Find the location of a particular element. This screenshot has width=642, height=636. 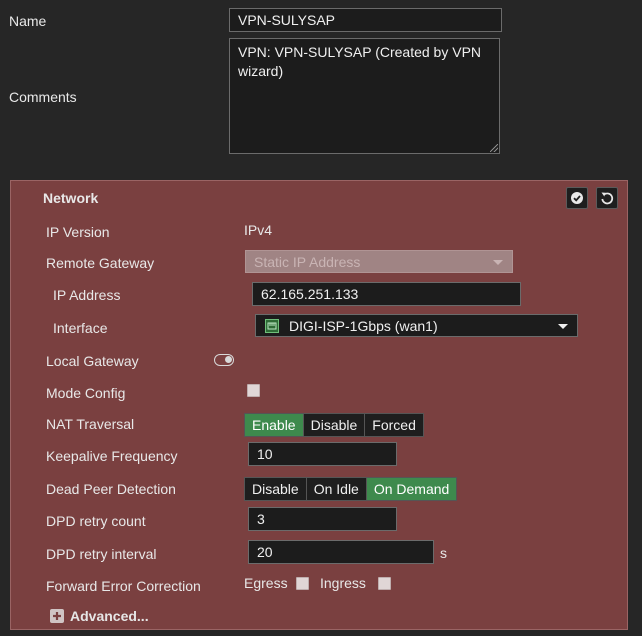

reset-section-button is located at coordinates (607, 198).